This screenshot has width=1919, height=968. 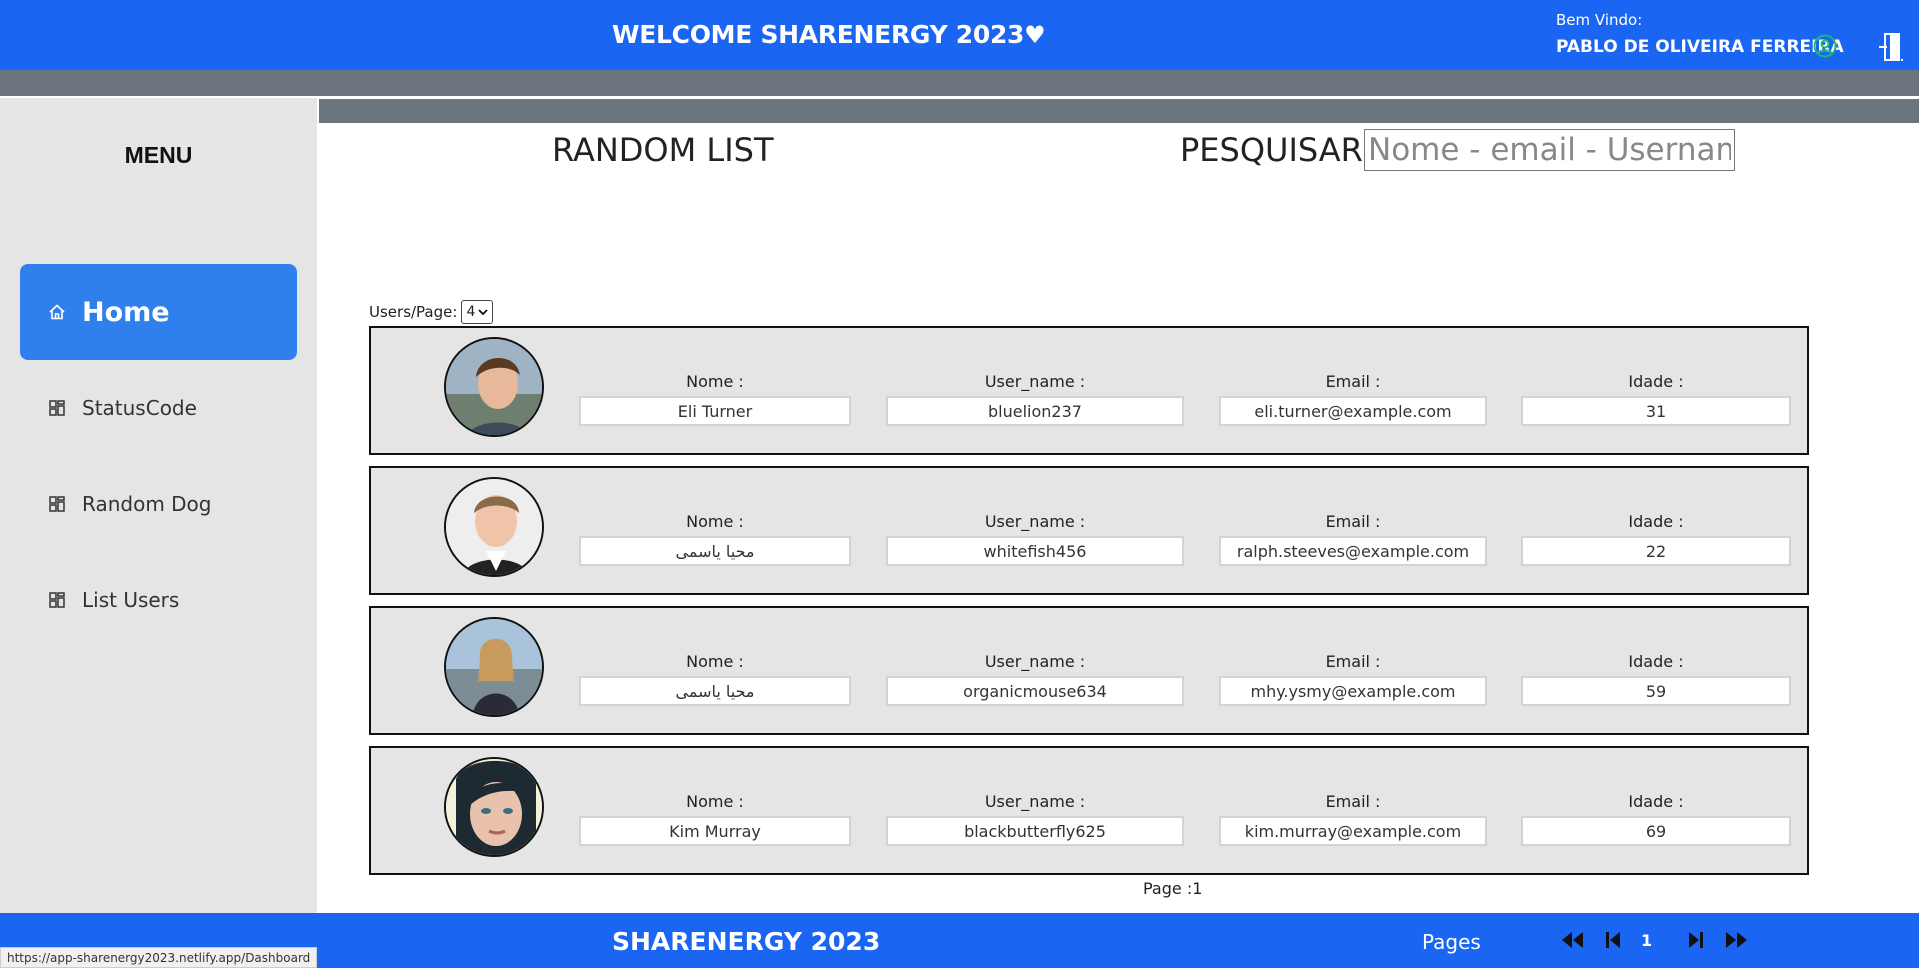 What do you see at coordinates (1035, 551) in the screenshot?
I see `username-value: whitefish456` at bounding box center [1035, 551].